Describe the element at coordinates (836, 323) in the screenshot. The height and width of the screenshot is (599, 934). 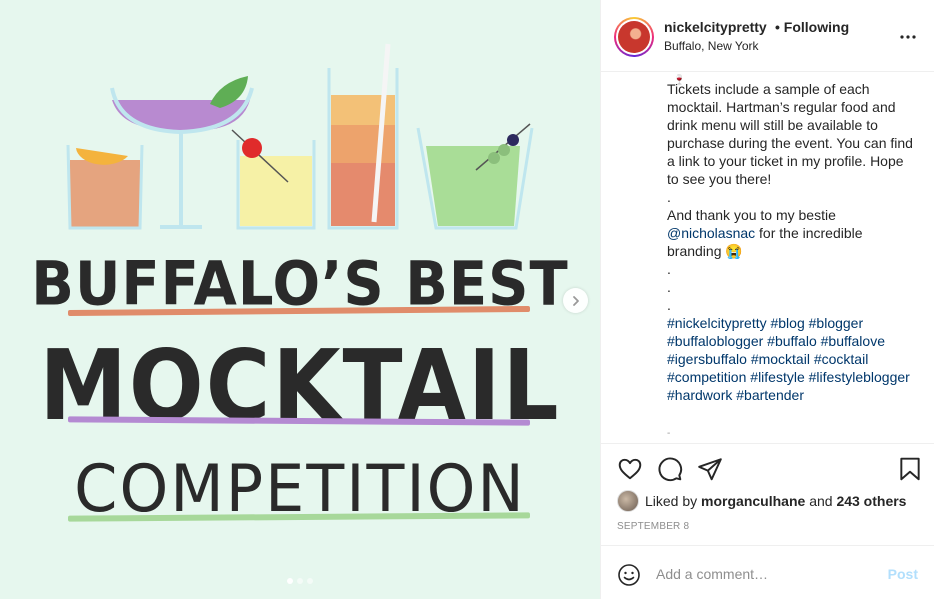
I see `hashtag-link: #blogger` at that location.